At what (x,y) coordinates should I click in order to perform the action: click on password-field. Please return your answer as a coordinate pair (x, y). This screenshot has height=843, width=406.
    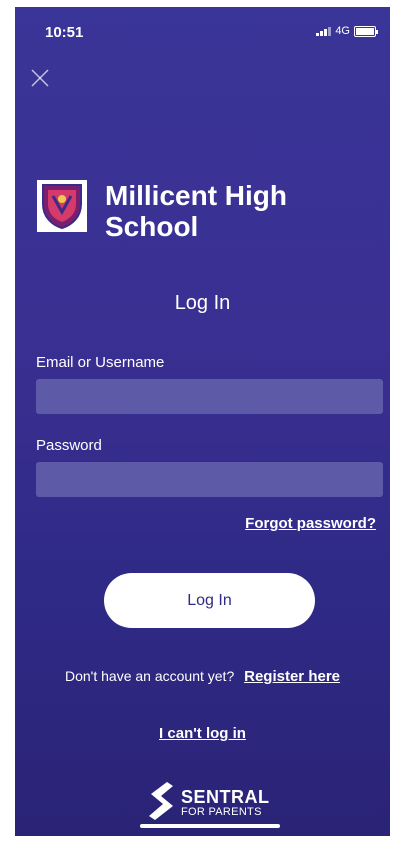
    Looking at the image, I should click on (209, 479).